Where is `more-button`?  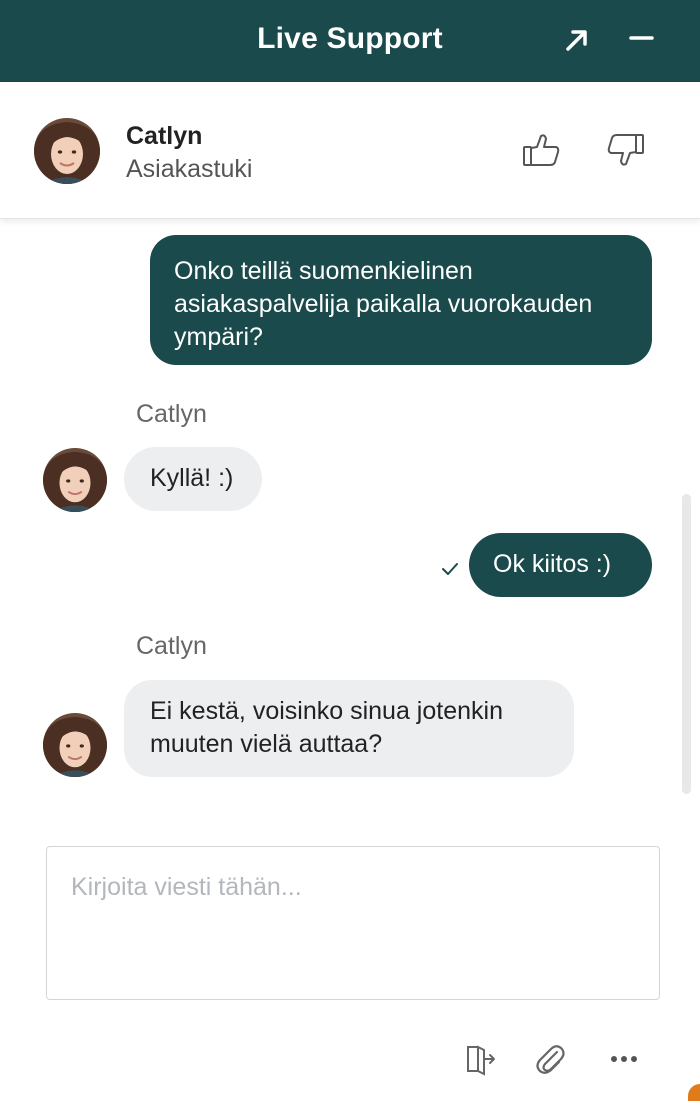 more-button is located at coordinates (624, 1059).